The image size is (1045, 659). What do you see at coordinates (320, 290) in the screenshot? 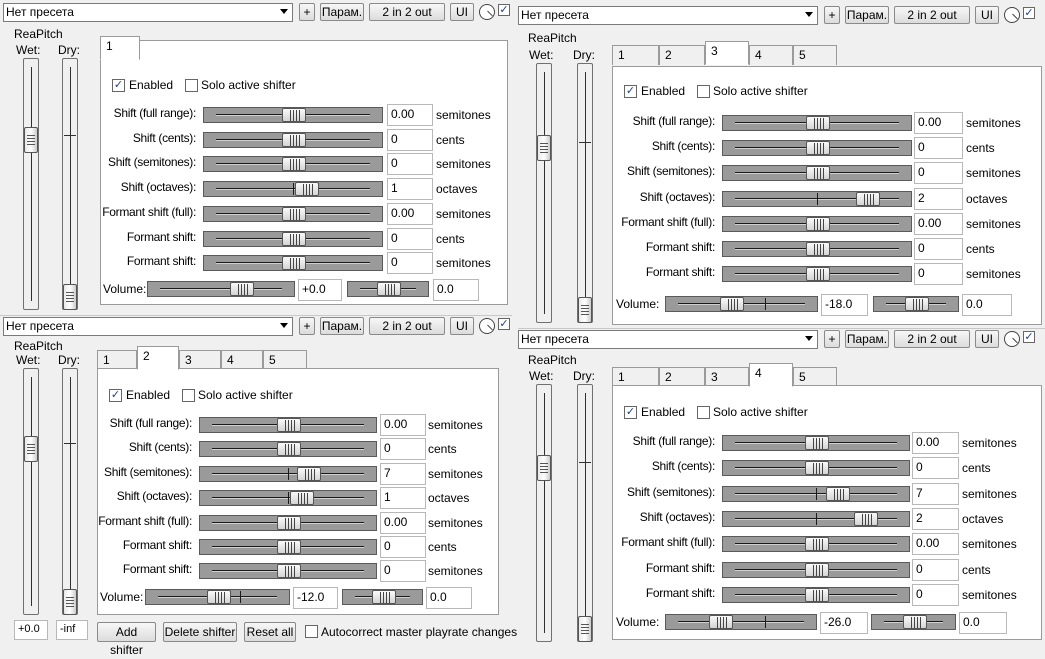
I see `volume-value-field: +0.0` at bounding box center [320, 290].